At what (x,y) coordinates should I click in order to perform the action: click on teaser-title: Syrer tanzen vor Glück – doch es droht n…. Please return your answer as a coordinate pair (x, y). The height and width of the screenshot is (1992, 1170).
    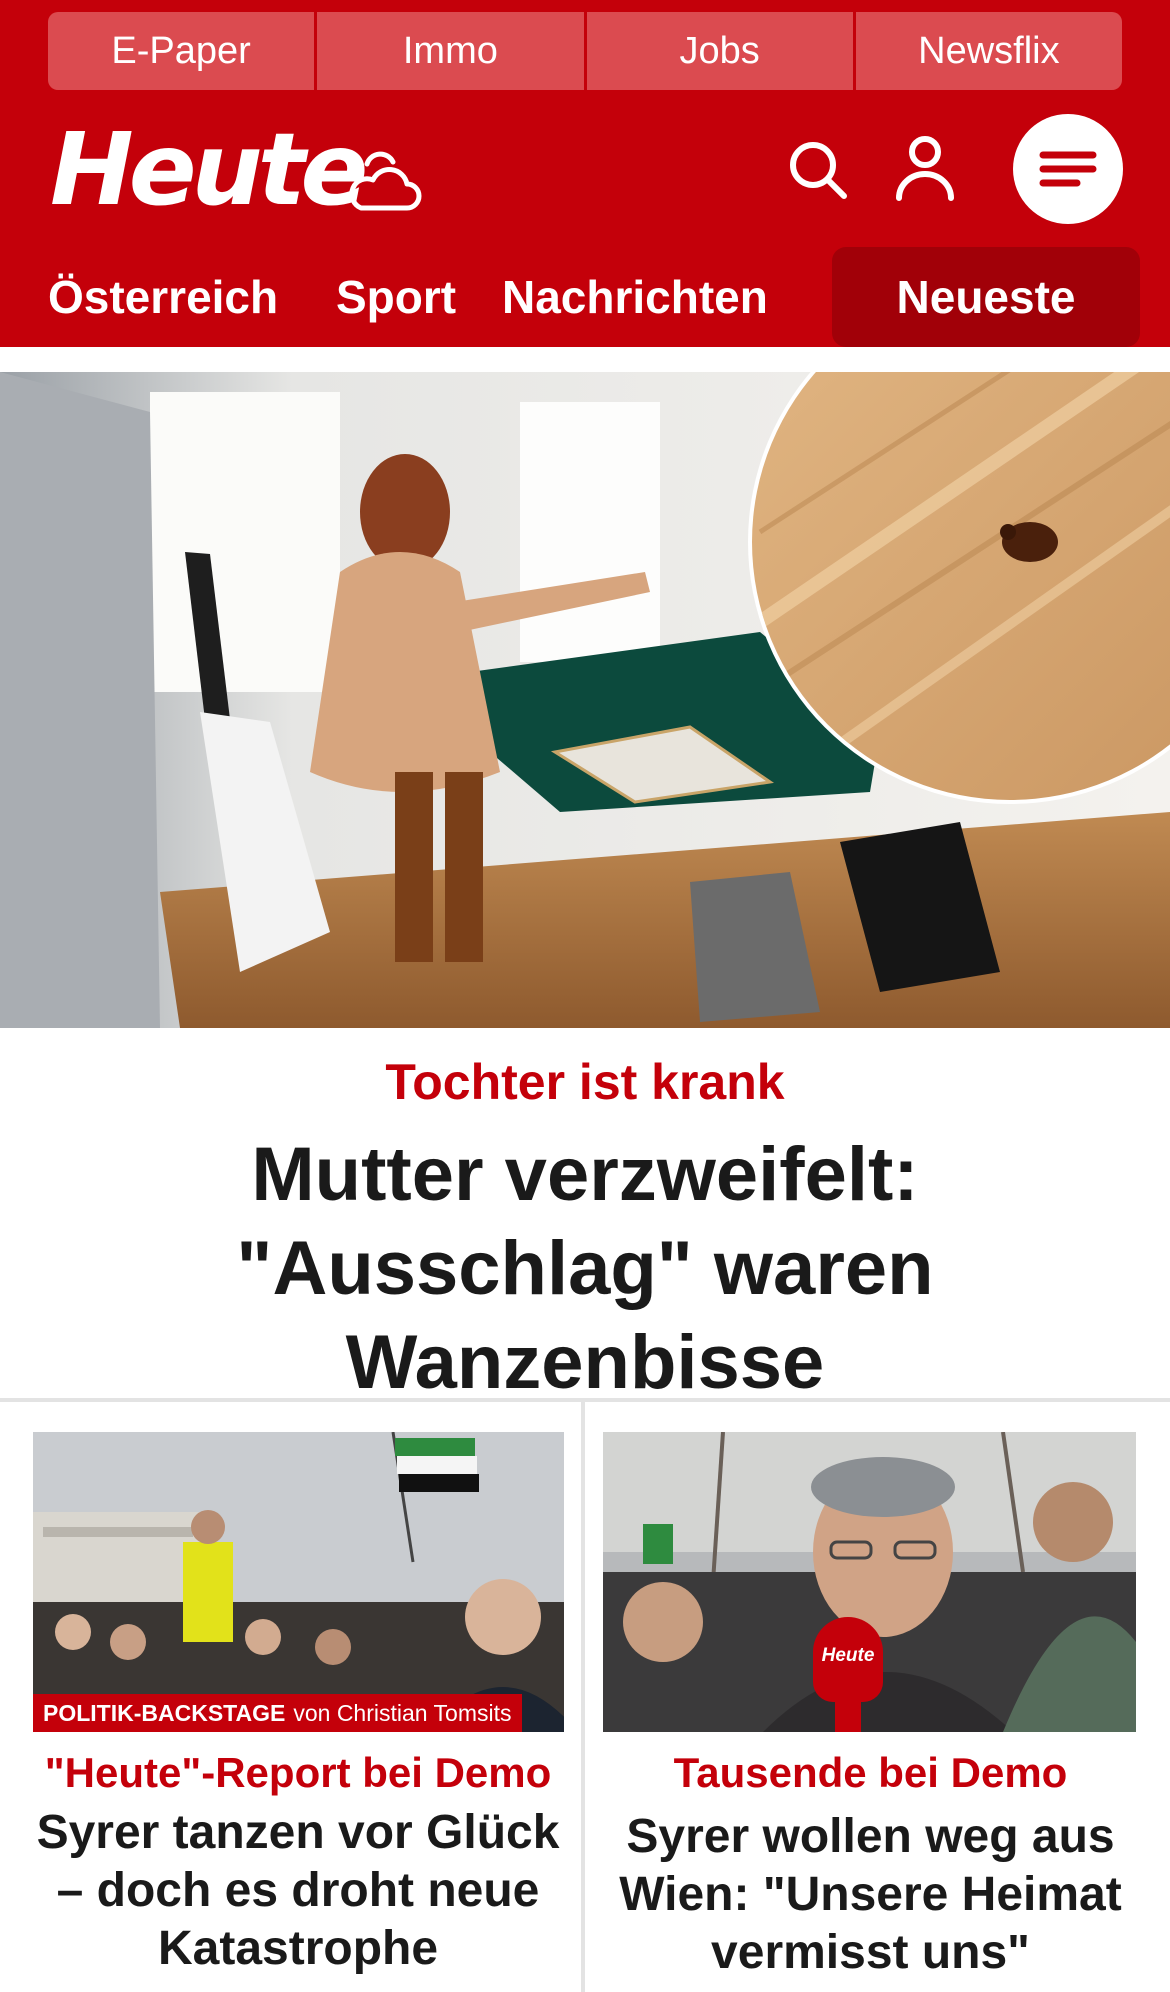
    Looking at the image, I should click on (298, 1890).